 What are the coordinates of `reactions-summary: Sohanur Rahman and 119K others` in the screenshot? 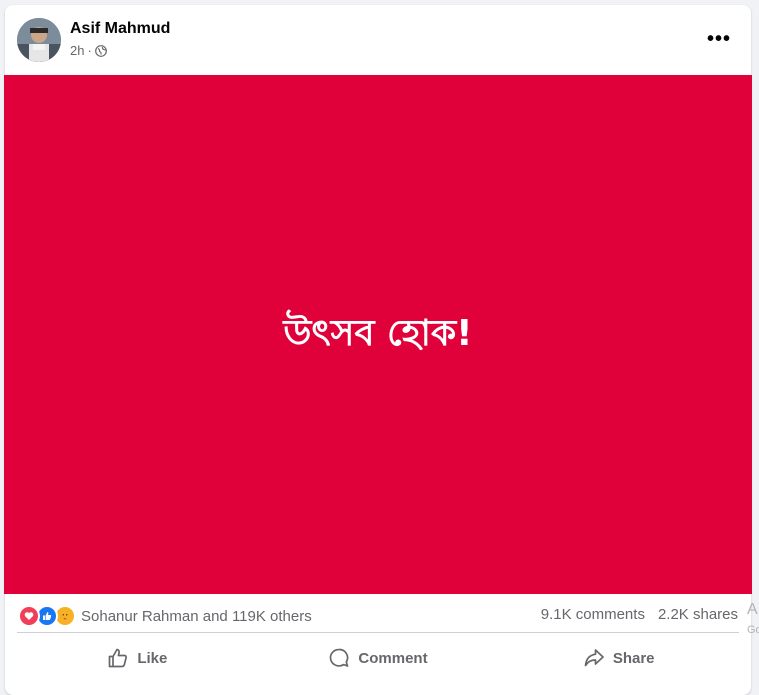 It's located at (165, 616).